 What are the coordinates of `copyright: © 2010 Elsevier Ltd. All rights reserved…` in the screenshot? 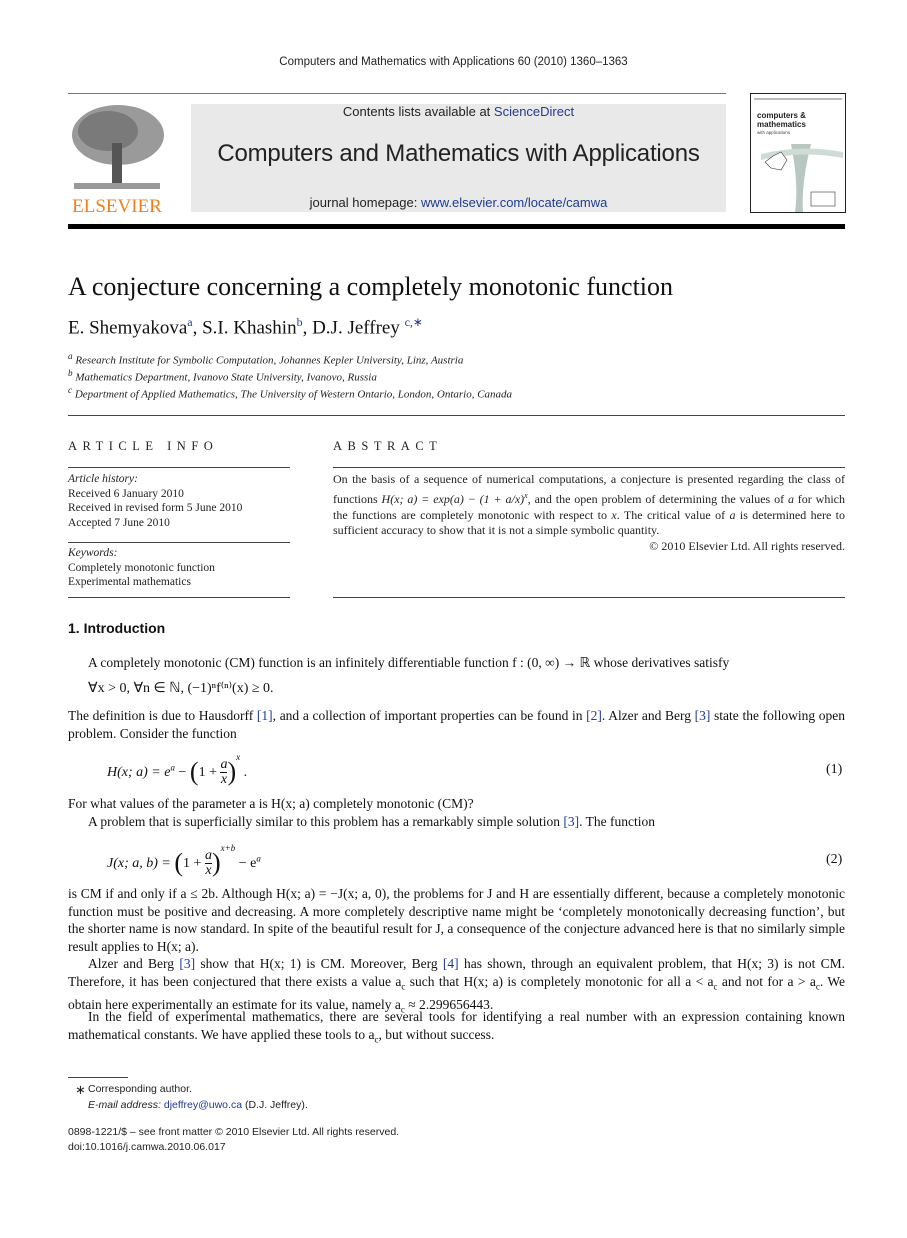 It's located at (747, 546).